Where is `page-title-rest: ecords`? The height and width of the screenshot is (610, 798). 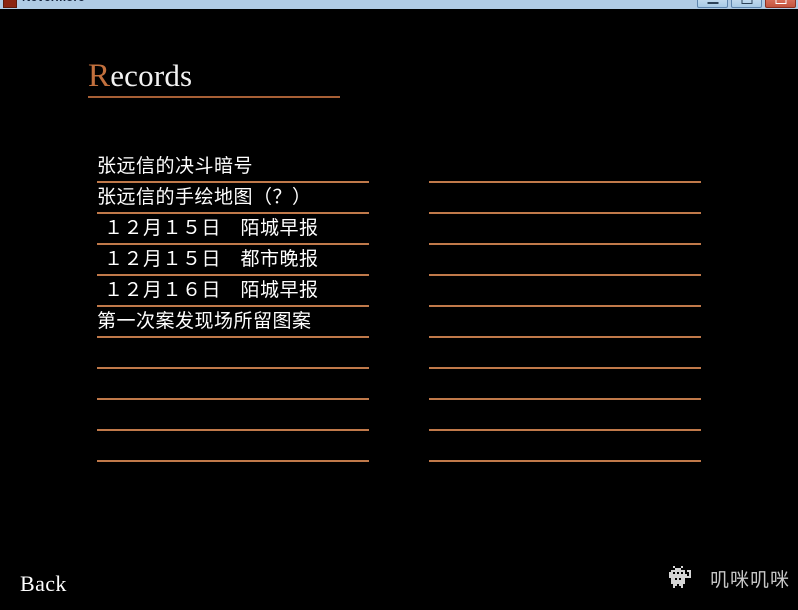
page-title-rest: ecords is located at coordinates (151, 75).